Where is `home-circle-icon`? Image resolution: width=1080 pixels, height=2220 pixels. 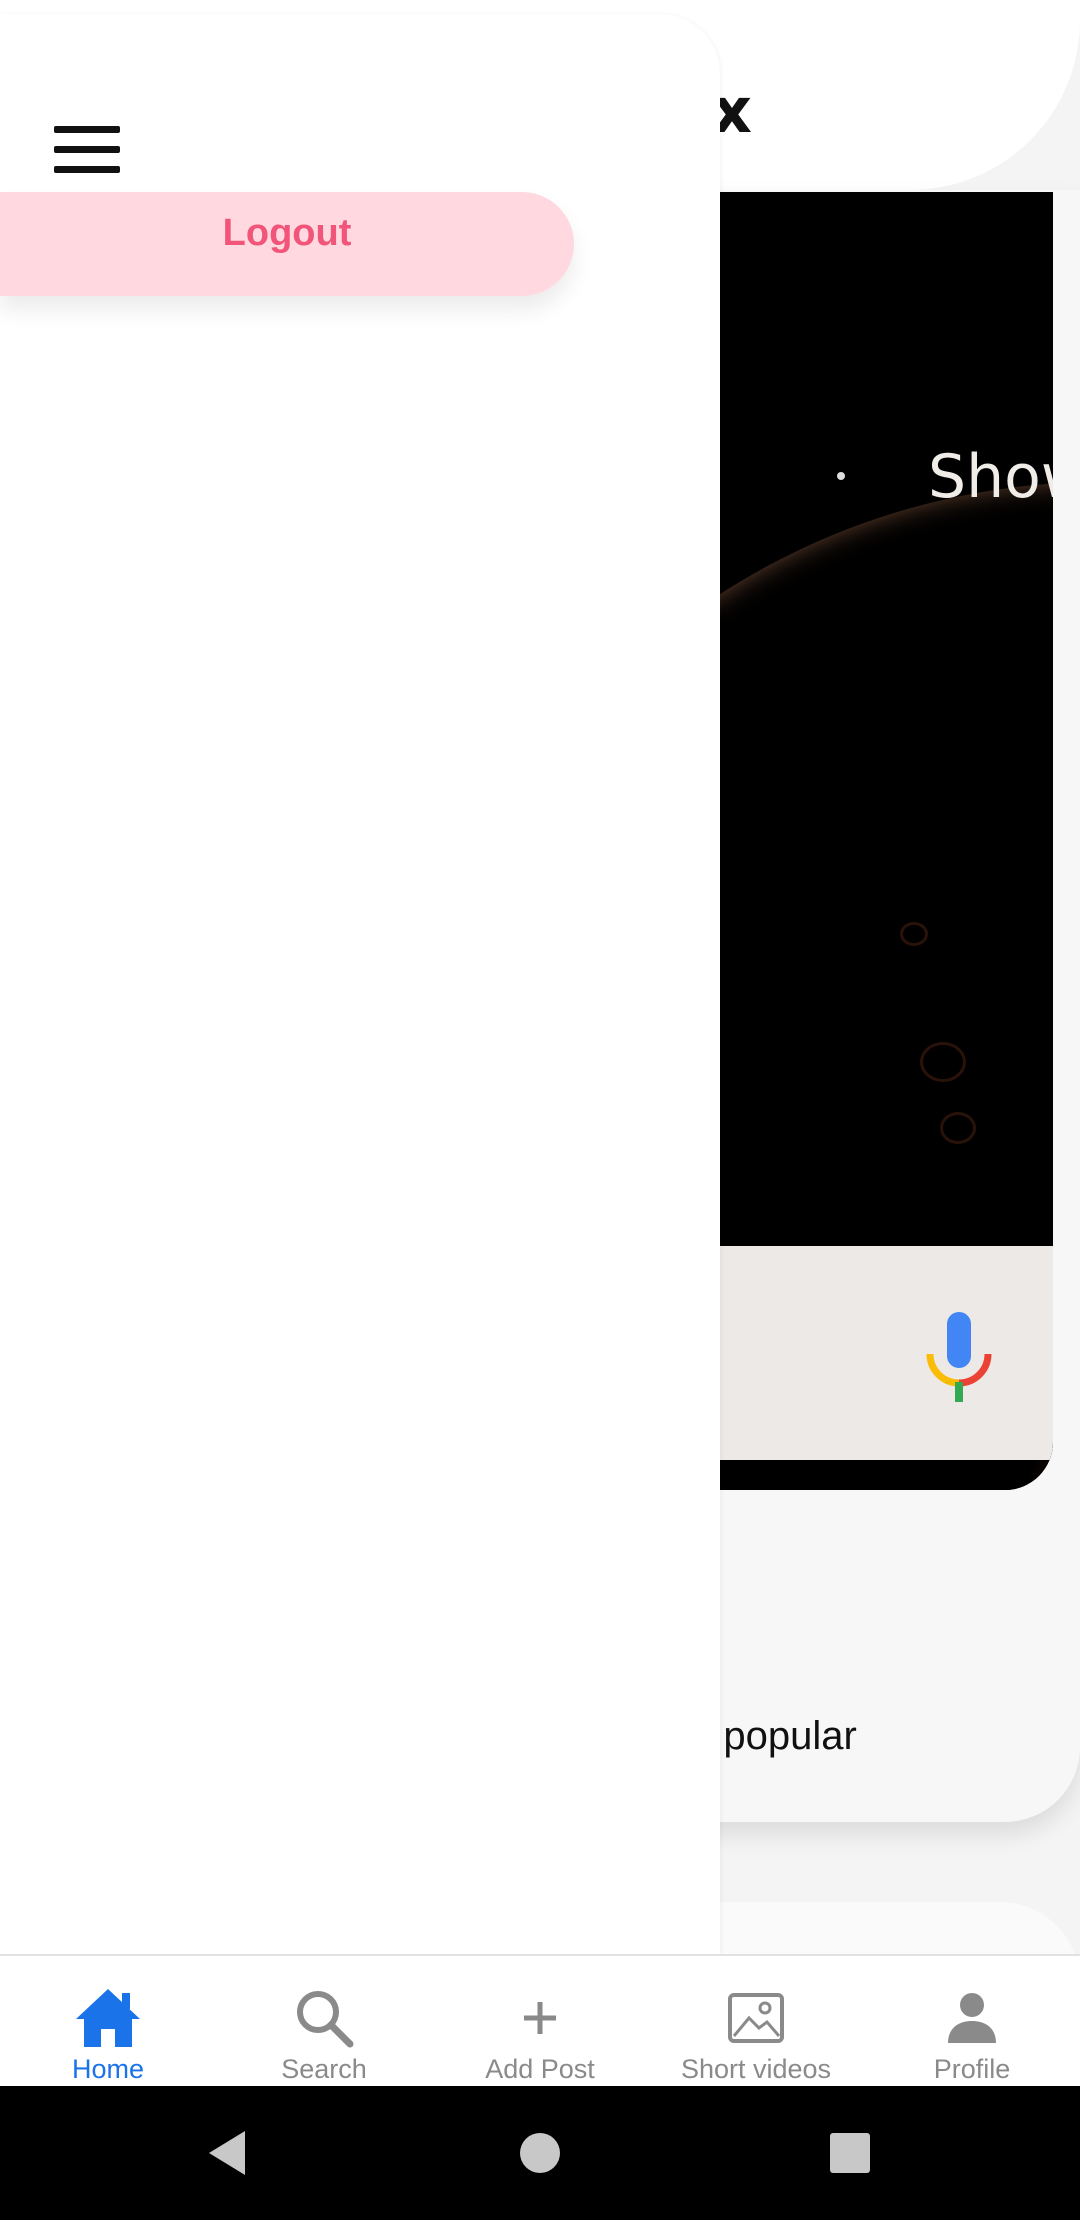
home-circle-icon is located at coordinates (540, 2153).